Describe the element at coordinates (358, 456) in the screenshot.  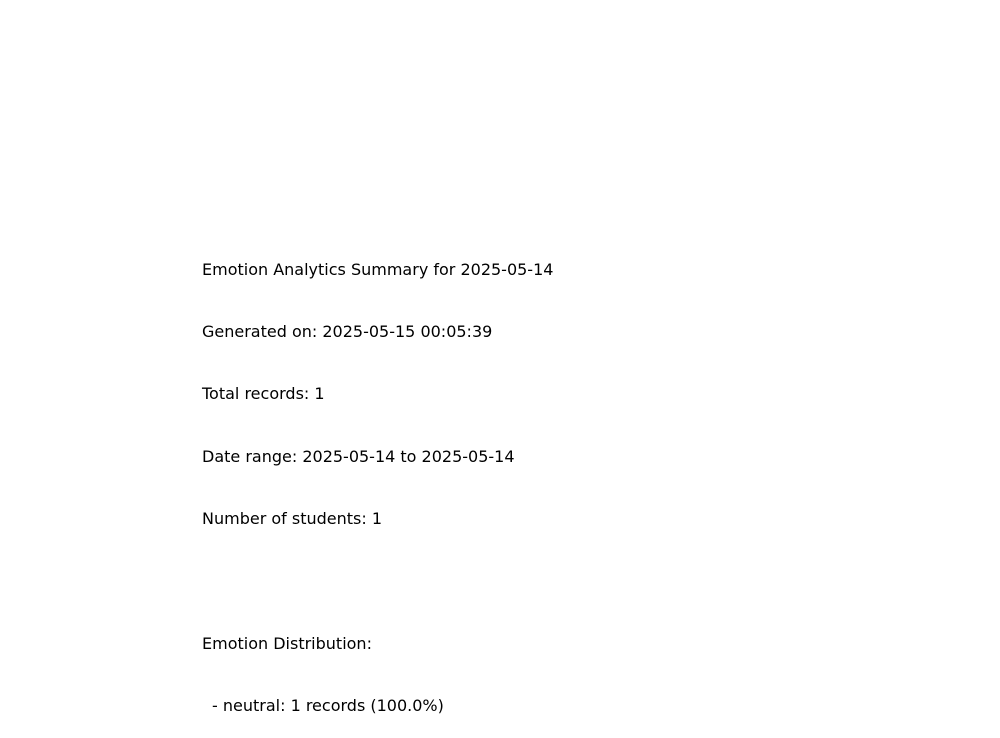
I see `date-range: Date range: 2025-05-14 to 2025-05-14` at that location.